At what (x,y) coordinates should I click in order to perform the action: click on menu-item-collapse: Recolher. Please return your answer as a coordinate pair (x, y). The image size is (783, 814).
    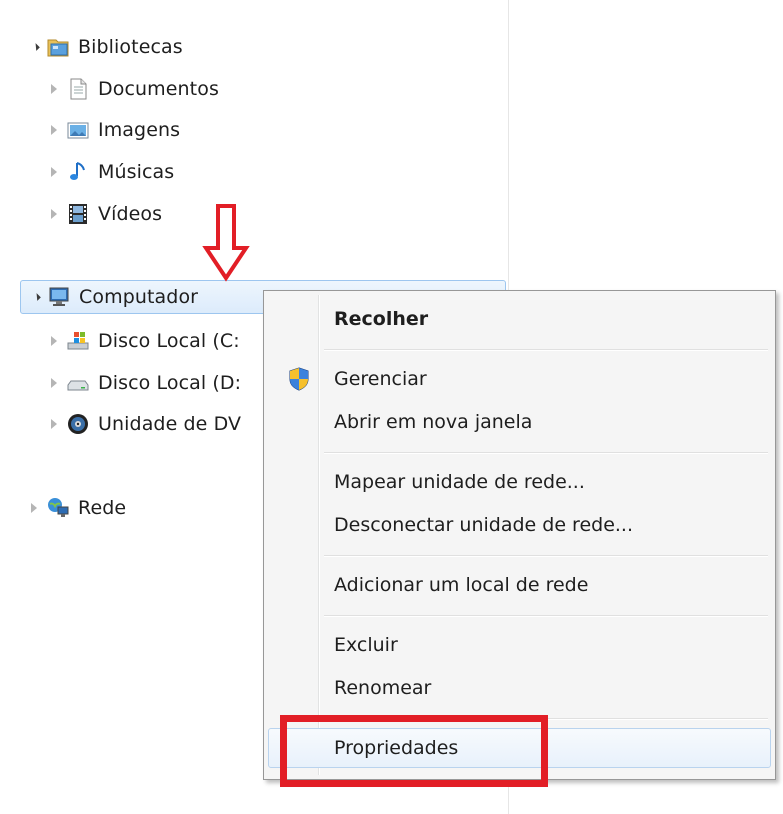
    Looking at the image, I should click on (519, 319).